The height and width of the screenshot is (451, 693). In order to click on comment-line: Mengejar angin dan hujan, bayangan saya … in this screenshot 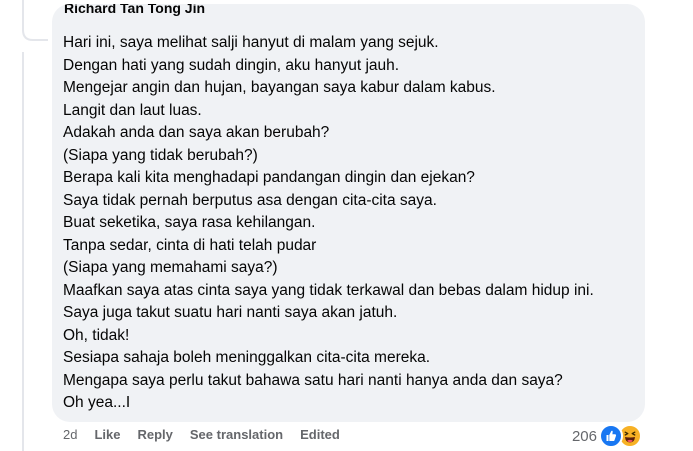, I will do `click(279, 87)`.